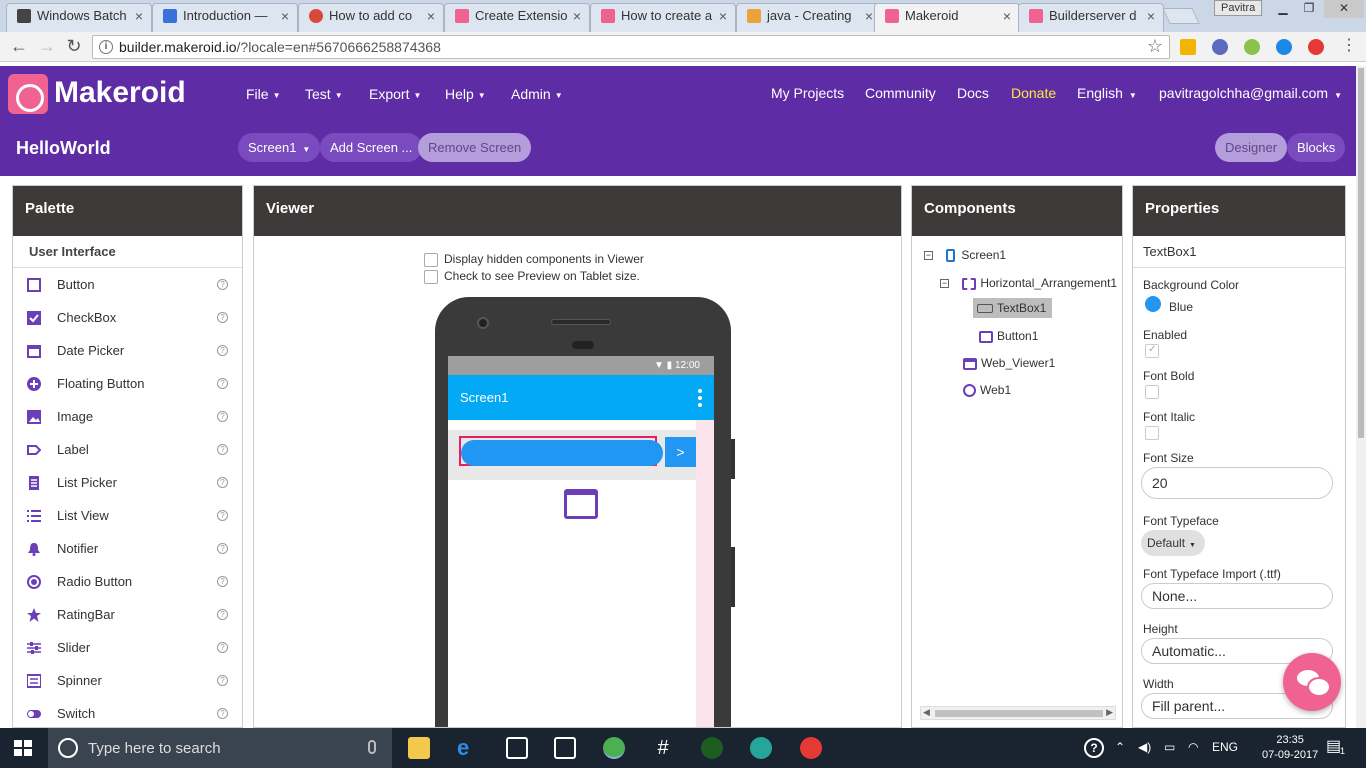 This screenshot has height=768, width=1366. I want to click on wifi-tray-icon: ◠, so click(1193, 747).